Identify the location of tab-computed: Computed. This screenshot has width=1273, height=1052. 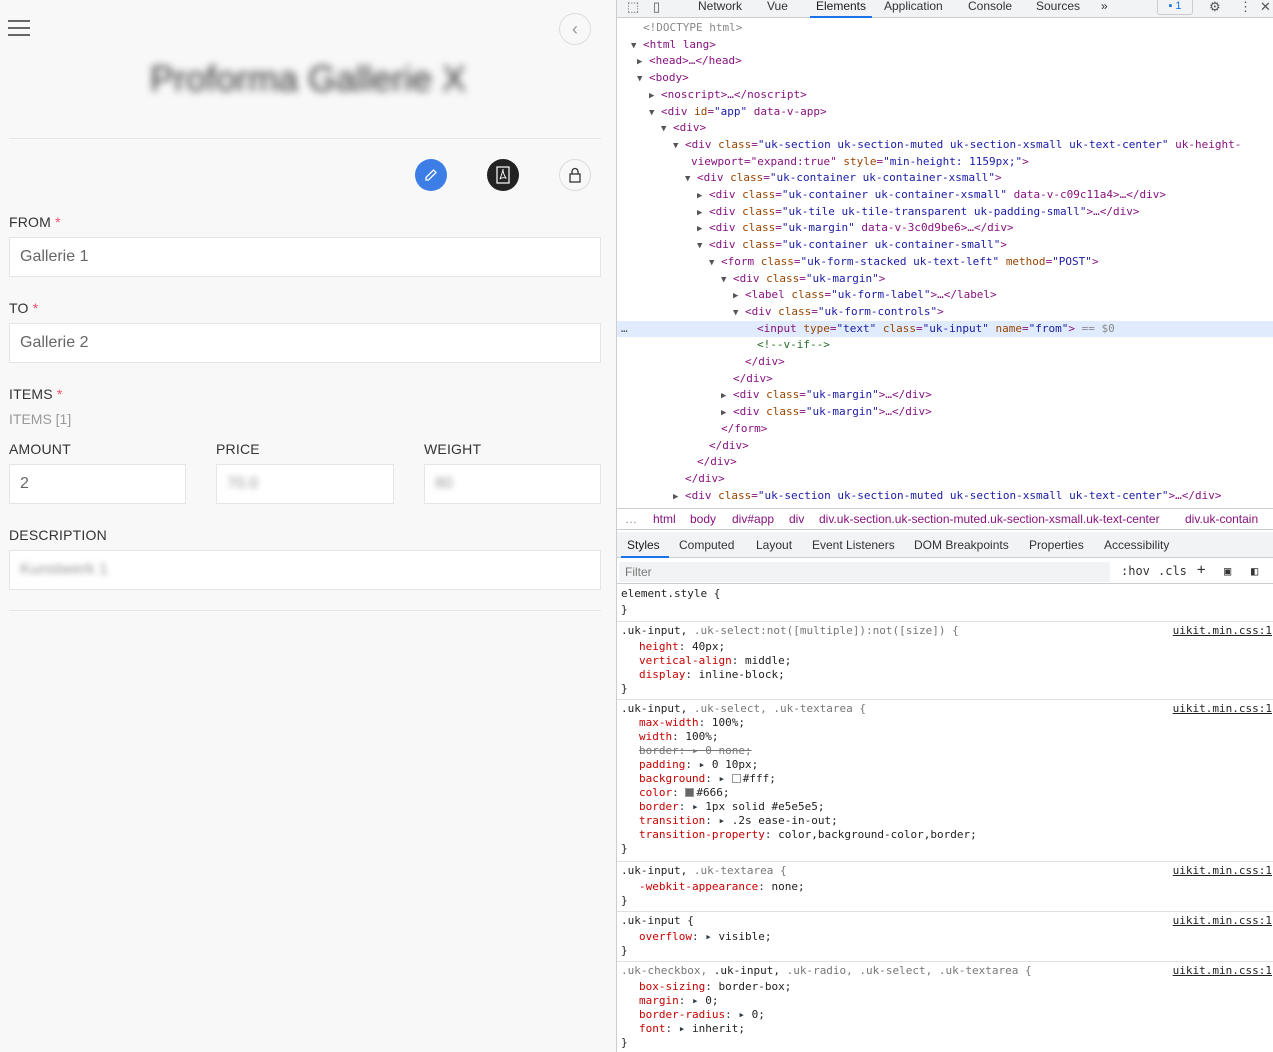
(706, 545).